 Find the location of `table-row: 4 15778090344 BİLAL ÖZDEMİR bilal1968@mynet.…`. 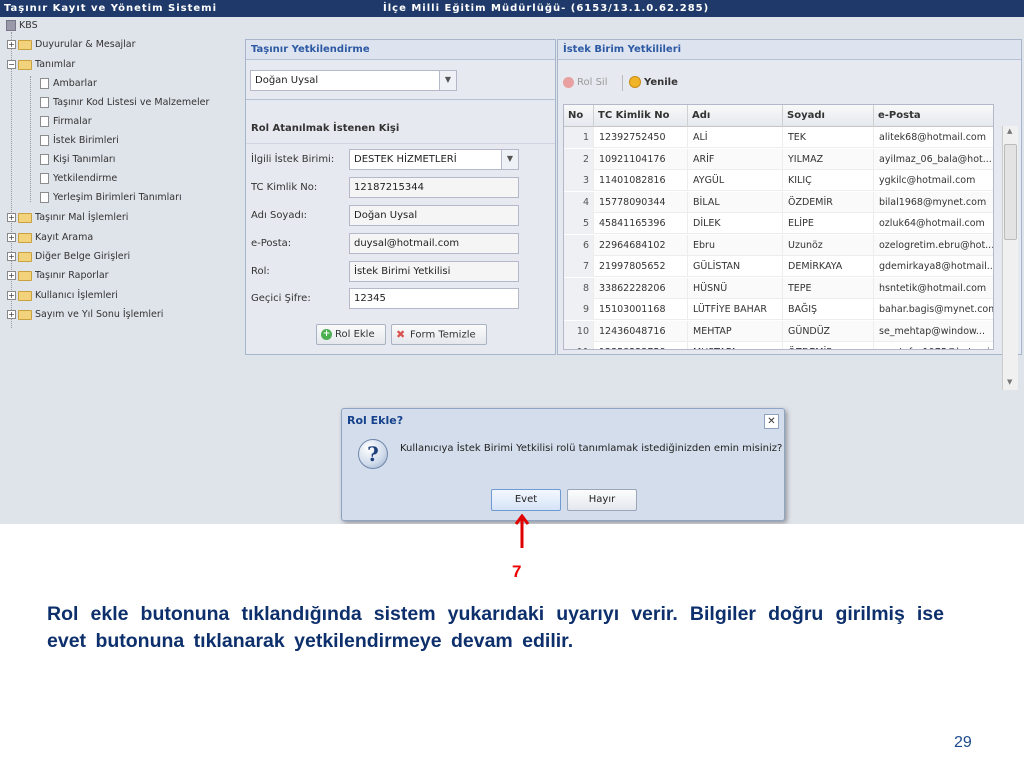

table-row: 4 15778090344 BİLAL ÖZDEMİR bilal1968@mynet.… is located at coordinates (778, 202).